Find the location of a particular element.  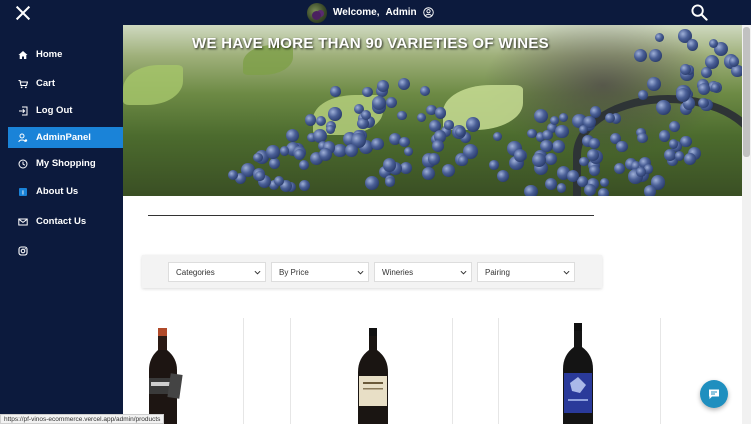

user-name: Admin is located at coordinates (401, 12).